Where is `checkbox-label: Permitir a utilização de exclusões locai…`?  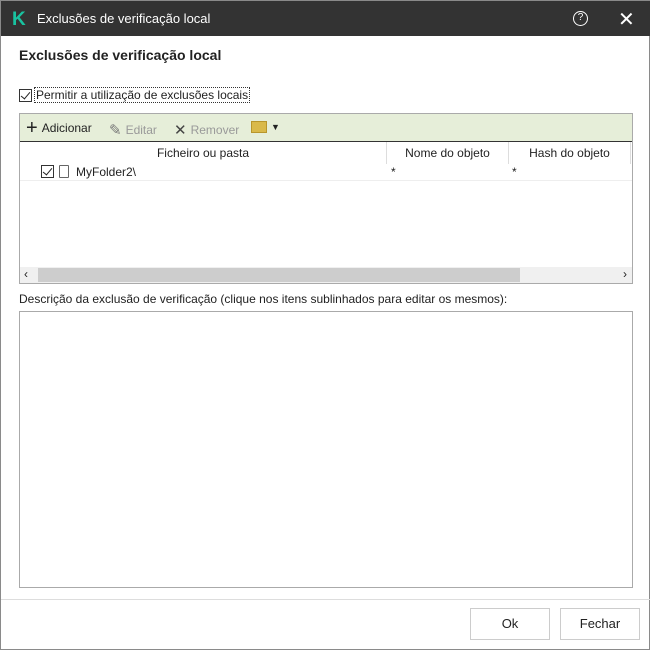
checkbox-label: Permitir a utilização de exclusões locai… is located at coordinates (142, 95).